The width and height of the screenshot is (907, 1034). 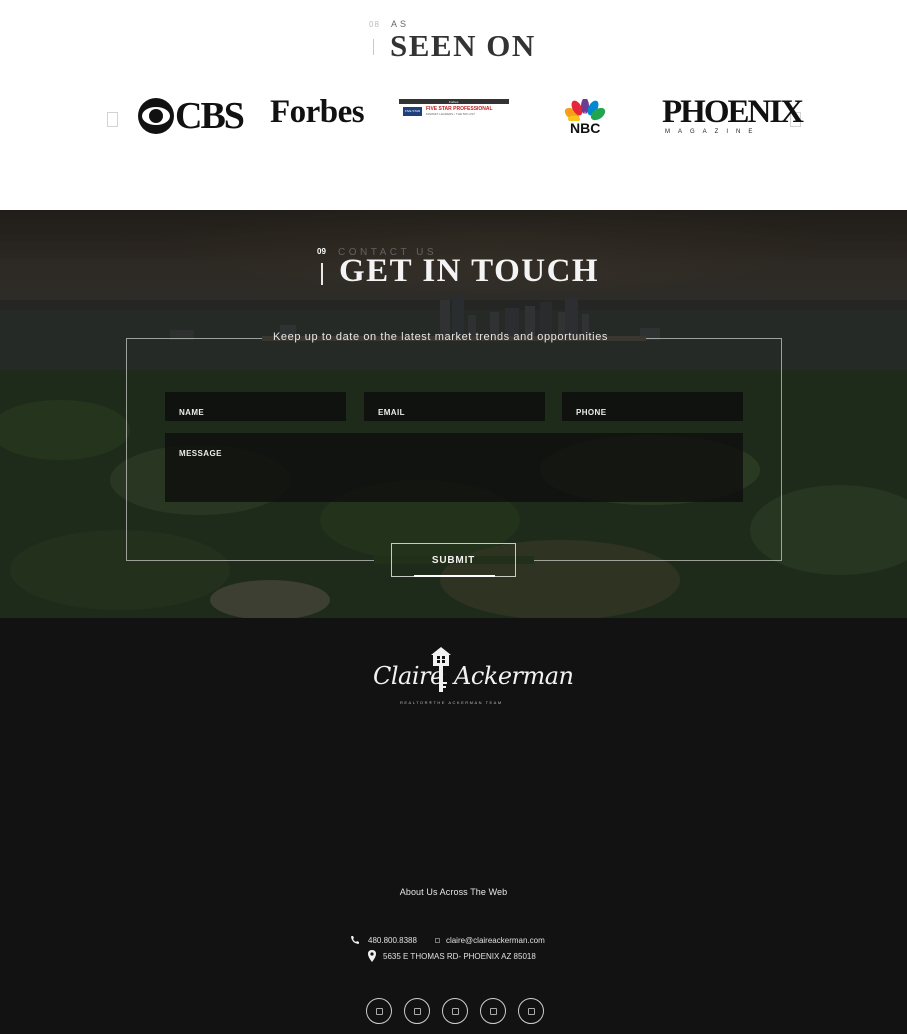 I want to click on email-link: claire@claireackerman.com, so click(x=495, y=940).